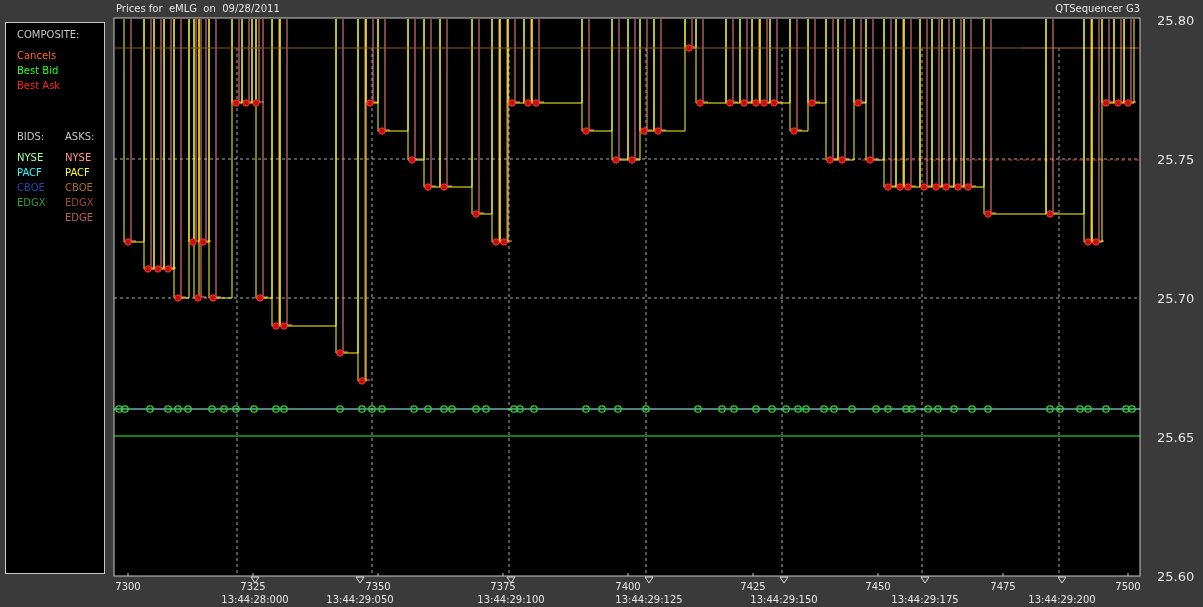  What do you see at coordinates (31, 136) in the screenshot?
I see `legend-heading: BIDS:` at bounding box center [31, 136].